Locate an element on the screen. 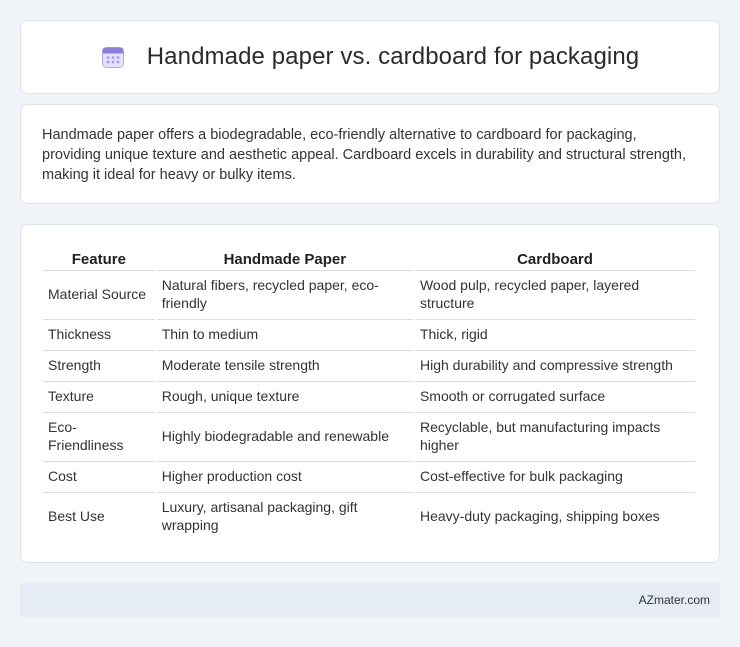  handmade-paper-cell: Moderate tensile strength is located at coordinates (284, 364).